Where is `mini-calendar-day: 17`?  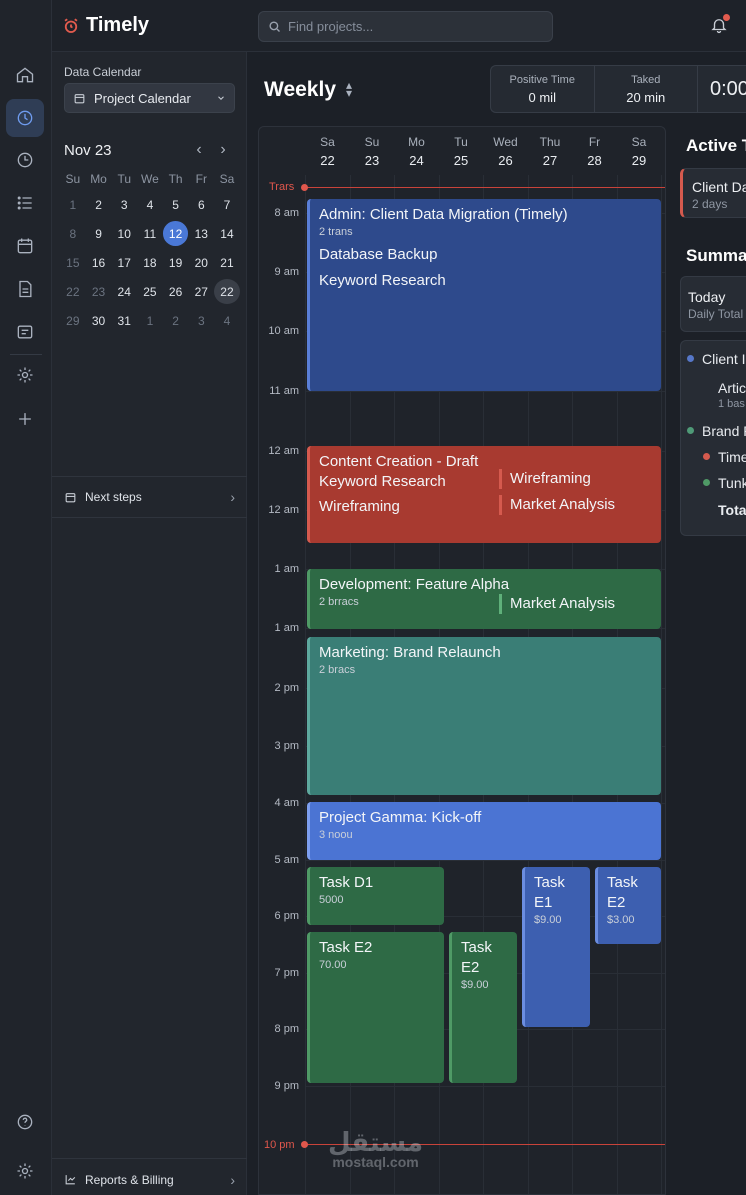 mini-calendar-day: 17 is located at coordinates (124, 262).